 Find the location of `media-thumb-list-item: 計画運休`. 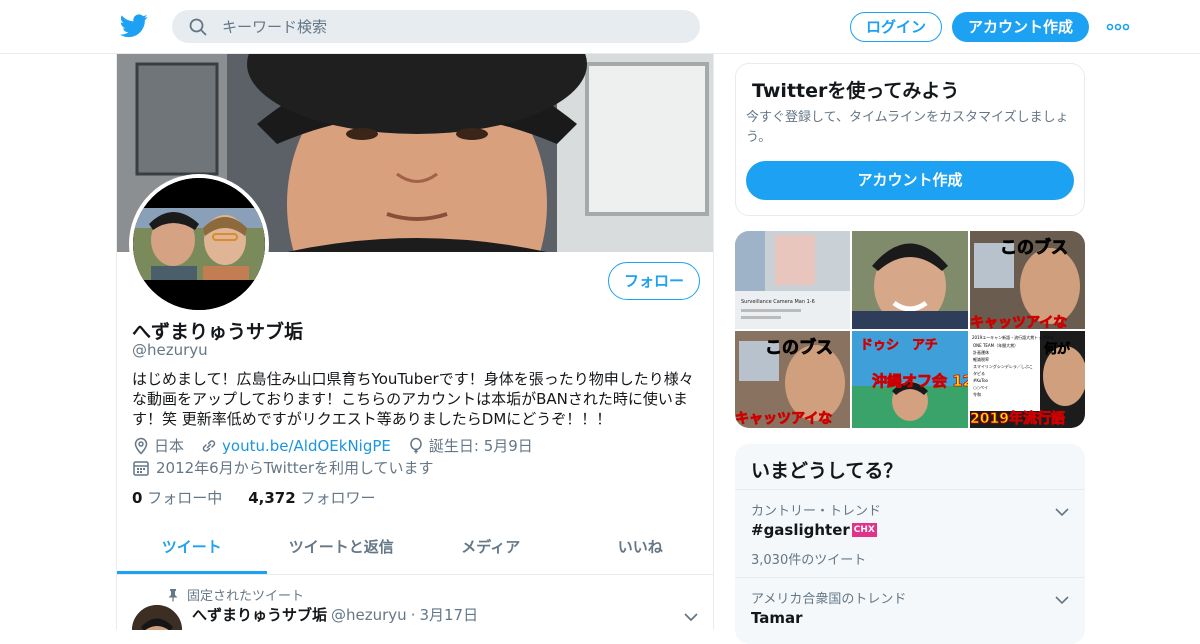

media-thumb-list-item: 計画運休 is located at coordinates (981, 352).